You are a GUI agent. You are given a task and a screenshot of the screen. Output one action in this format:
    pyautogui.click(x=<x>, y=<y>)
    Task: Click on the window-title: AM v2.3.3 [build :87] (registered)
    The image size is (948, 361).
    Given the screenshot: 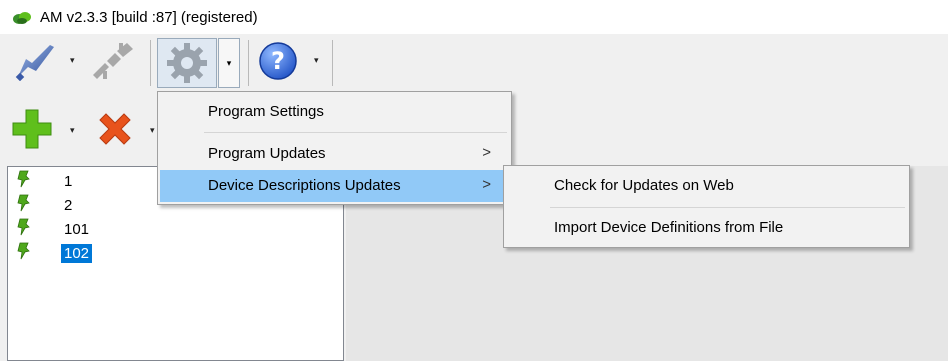 What is the action you would take?
    pyautogui.click(x=149, y=17)
    